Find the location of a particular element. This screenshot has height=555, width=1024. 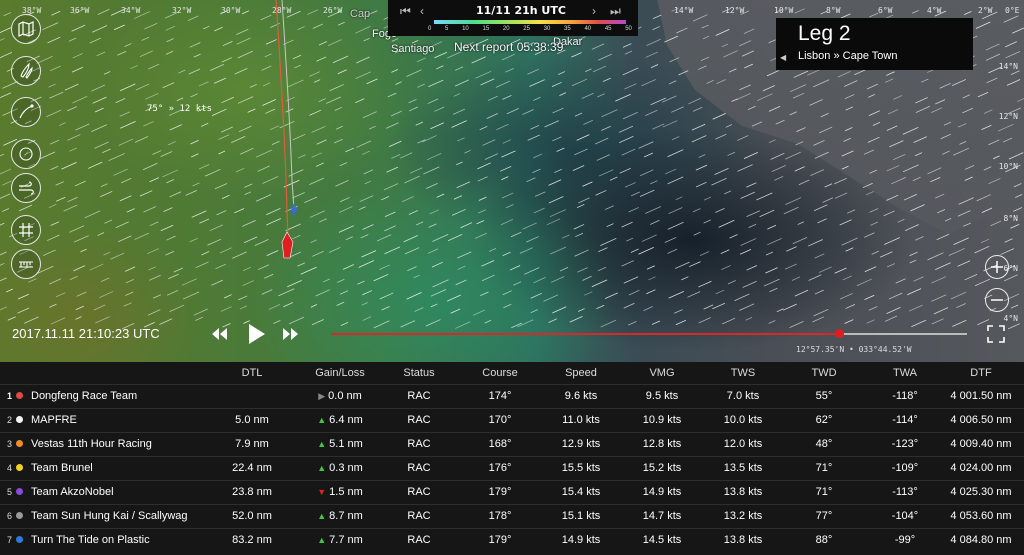

header-twa: TWA is located at coordinates (905, 373).